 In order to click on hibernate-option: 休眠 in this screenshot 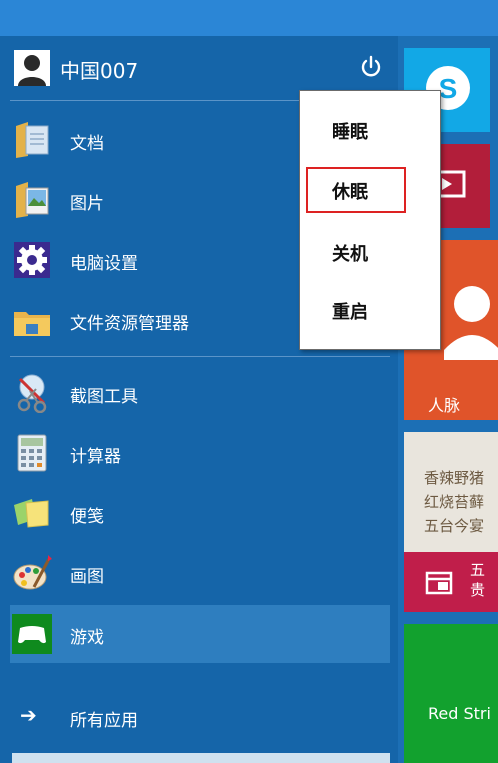, I will do `click(356, 190)`.